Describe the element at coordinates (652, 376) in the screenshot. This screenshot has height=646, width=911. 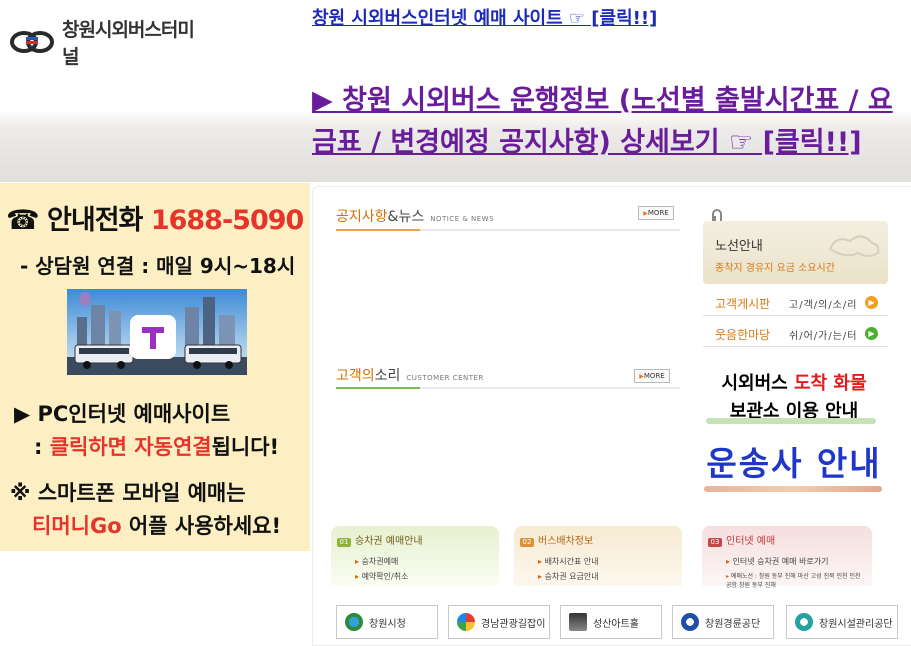
I see `voice-more-button: ▶MORE` at that location.